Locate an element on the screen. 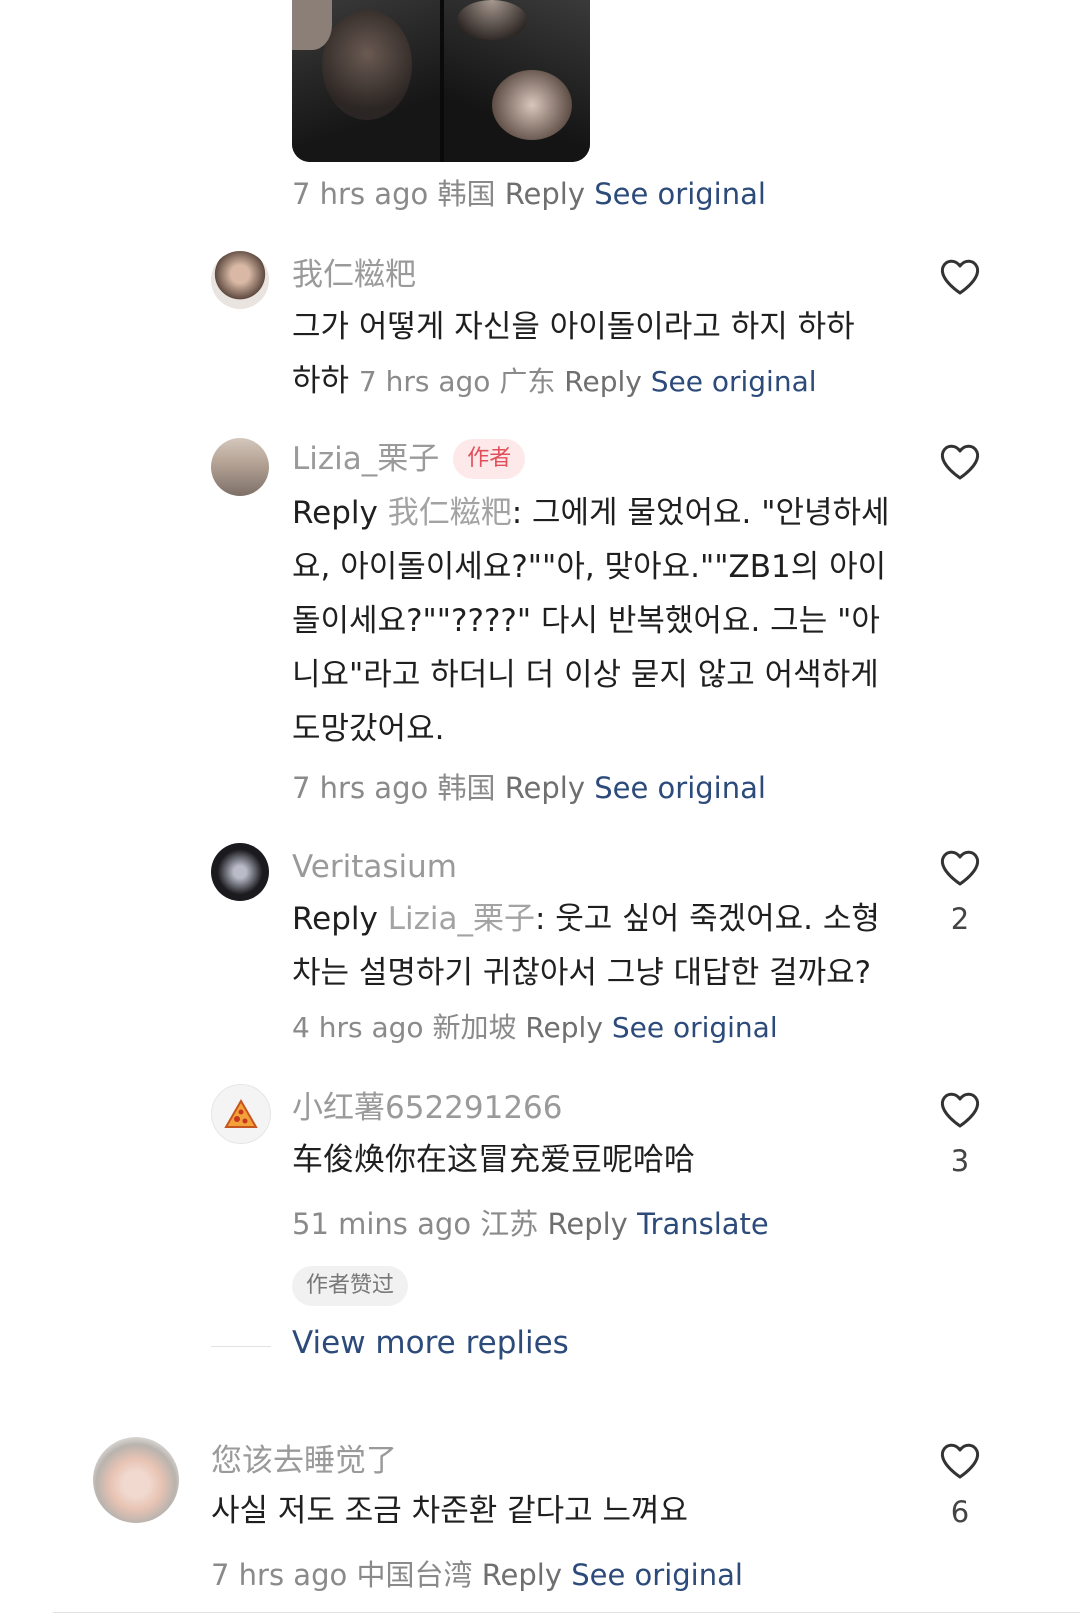 The height and width of the screenshot is (1617, 1080). comment-location: 新加坡 is located at coordinates (474, 1027).